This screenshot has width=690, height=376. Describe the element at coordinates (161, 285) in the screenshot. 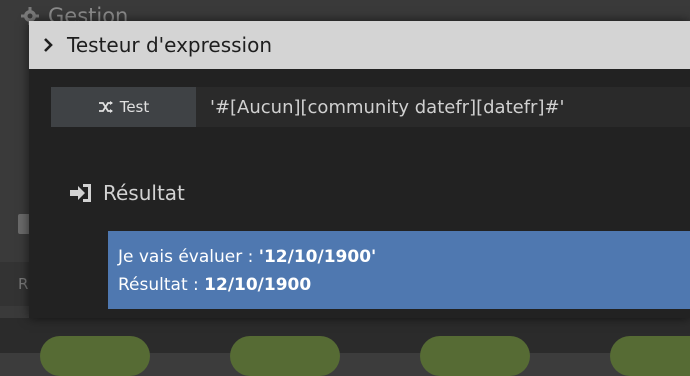

I see `result-result-prefix: Résultat :` at that location.